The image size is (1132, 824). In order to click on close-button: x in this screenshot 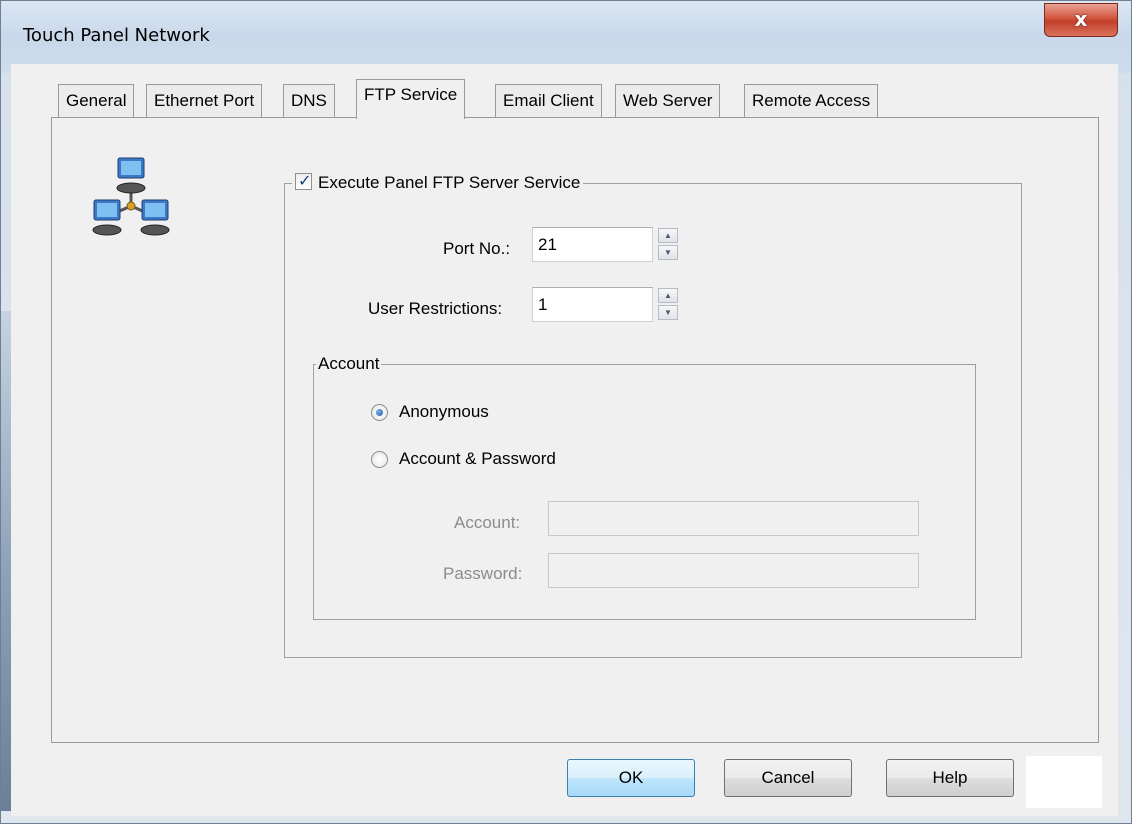, I will do `click(1081, 20)`.